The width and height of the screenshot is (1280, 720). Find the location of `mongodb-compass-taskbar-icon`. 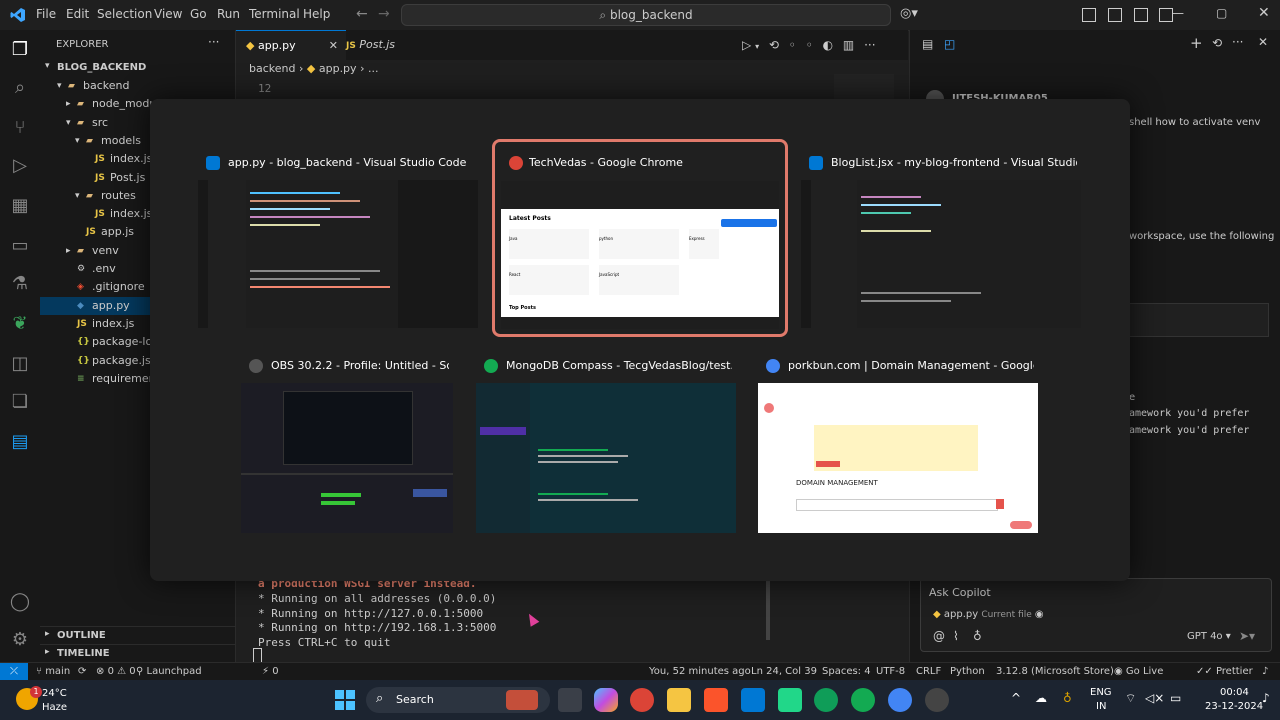

mongodb-compass-taskbar-icon is located at coordinates (863, 700).